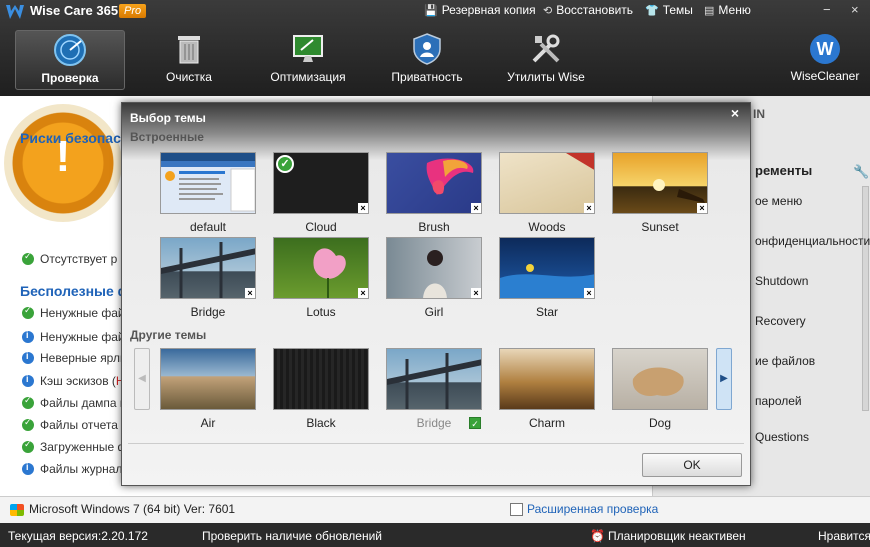  What do you see at coordinates (321, 379) in the screenshot?
I see `theme-thumb-black` at bounding box center [321, 379].